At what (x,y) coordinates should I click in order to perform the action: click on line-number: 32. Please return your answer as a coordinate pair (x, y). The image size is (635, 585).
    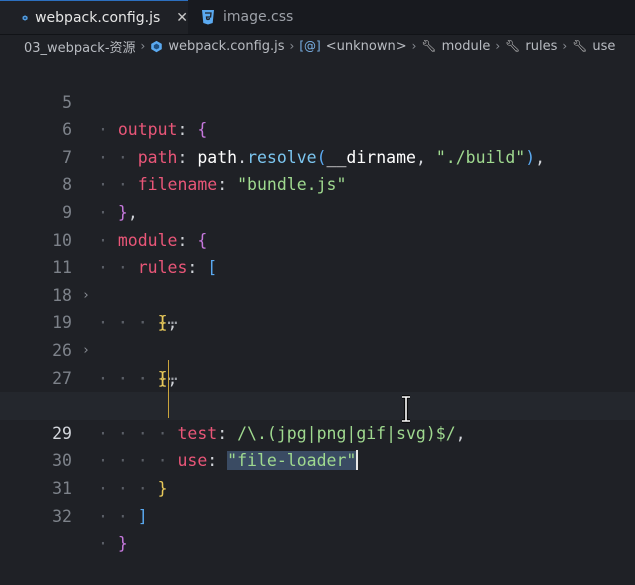
    Looking at the image, I should click on (62, 516).